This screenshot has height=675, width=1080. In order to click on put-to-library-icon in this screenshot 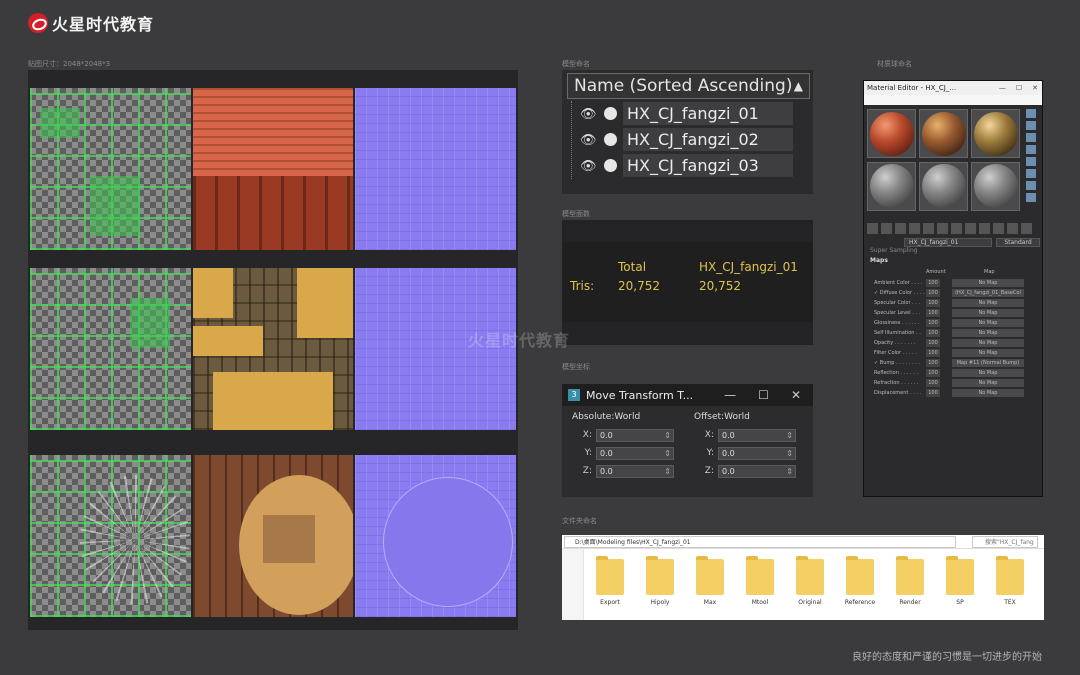, I will do `click(956, 228)`.